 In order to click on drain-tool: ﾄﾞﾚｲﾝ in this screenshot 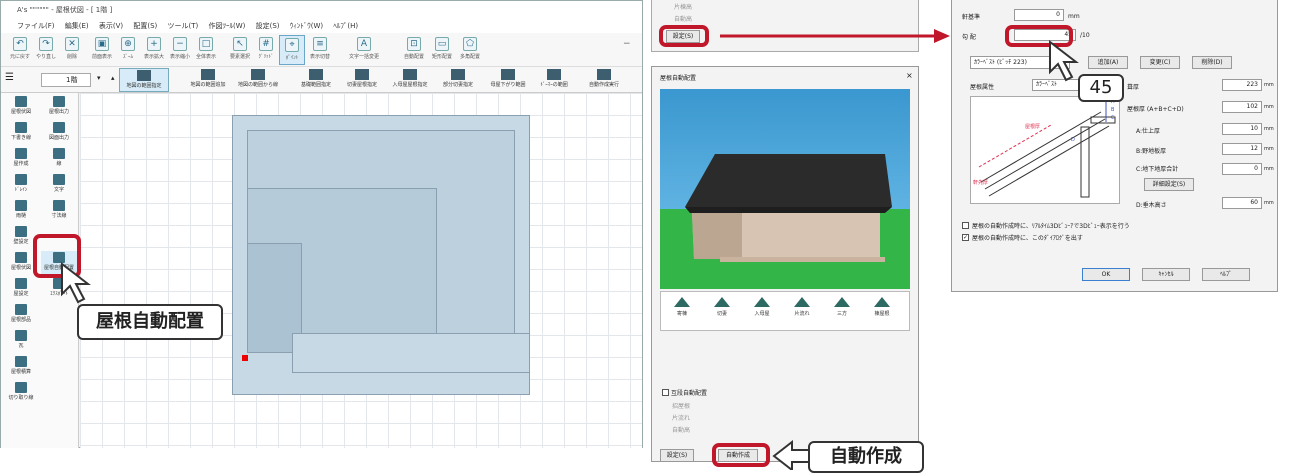, I will do `click(21, 185)`.